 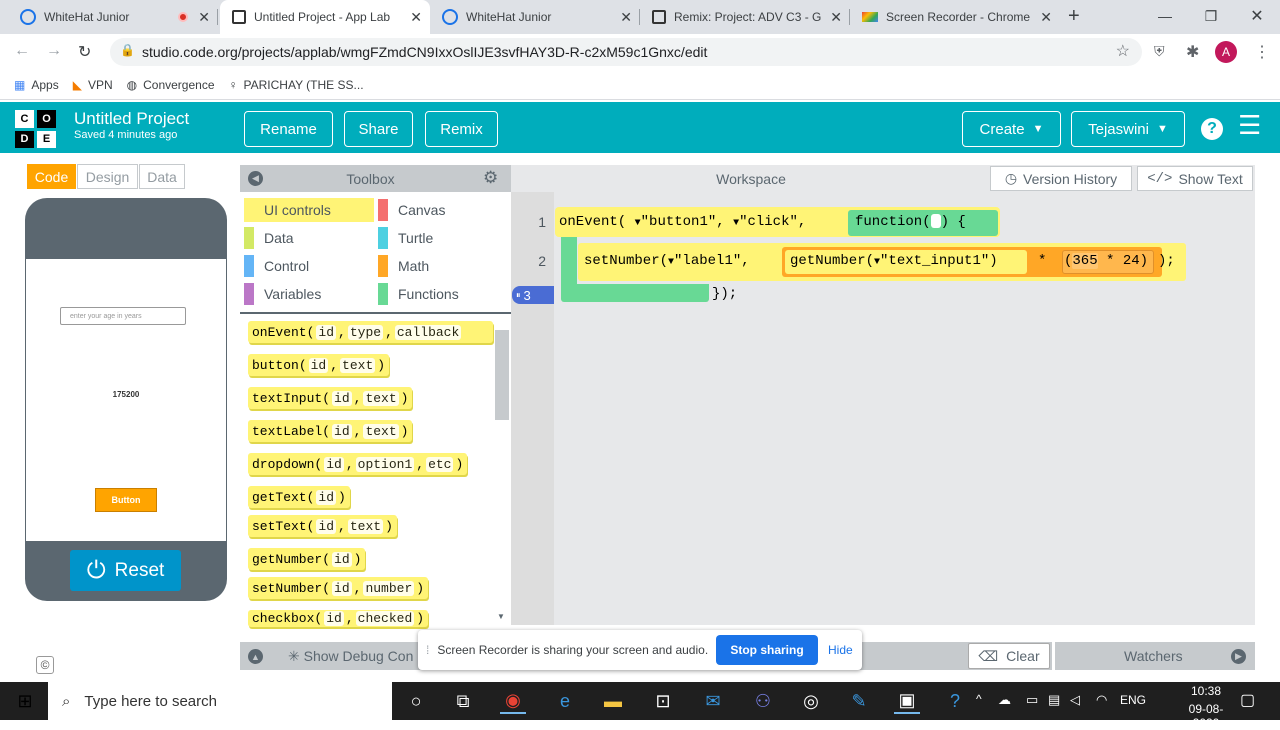 What do you see at coordinates (767, 650) in the screenshot?
I see `stop-sharing-button: Stop sharing` at bounding box center [767, 650].